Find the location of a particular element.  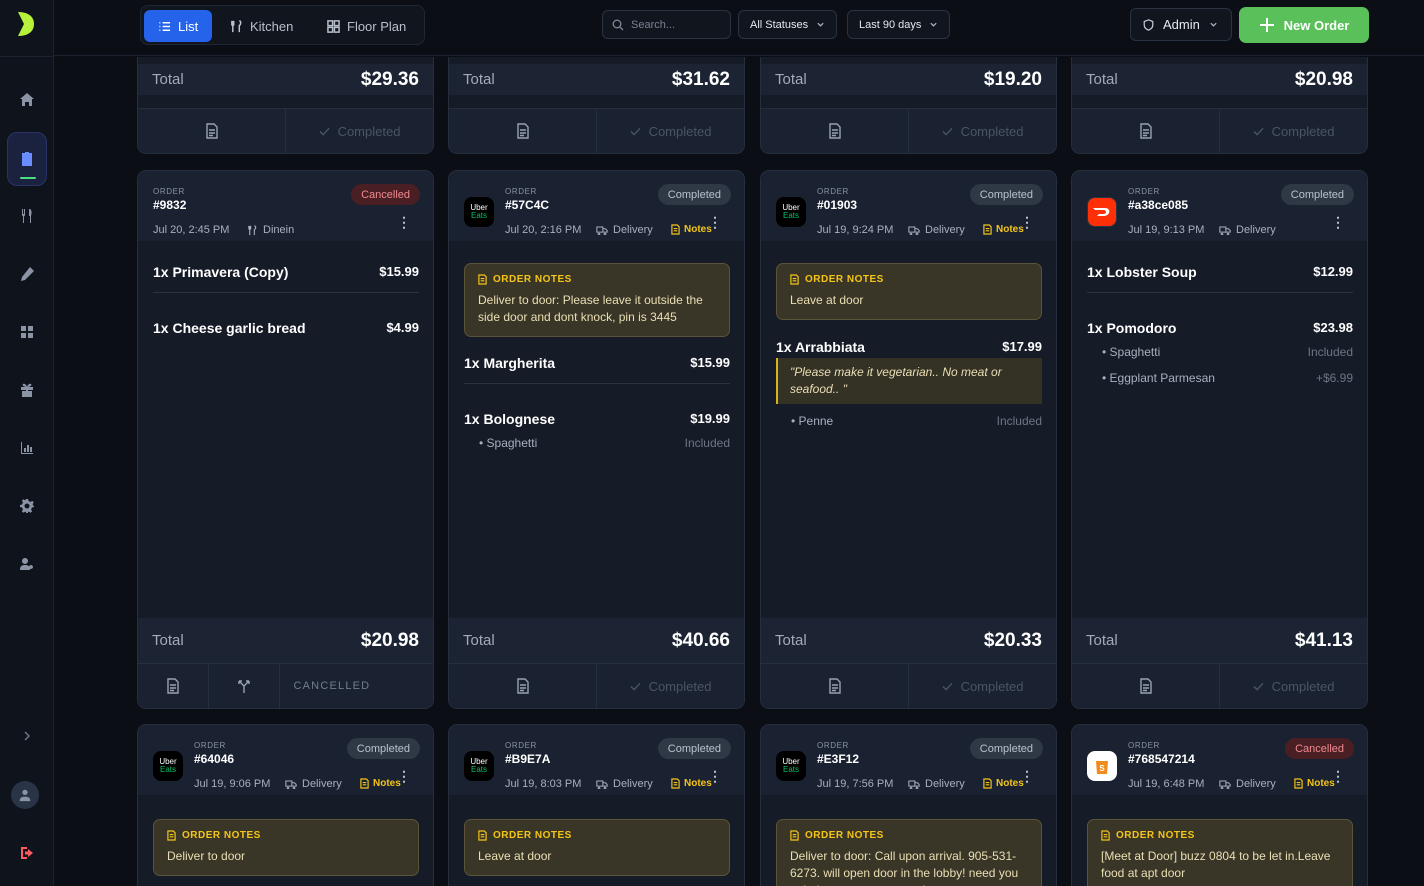

order-card: Total $19.20 Completed is located at coordinates (908, 105).